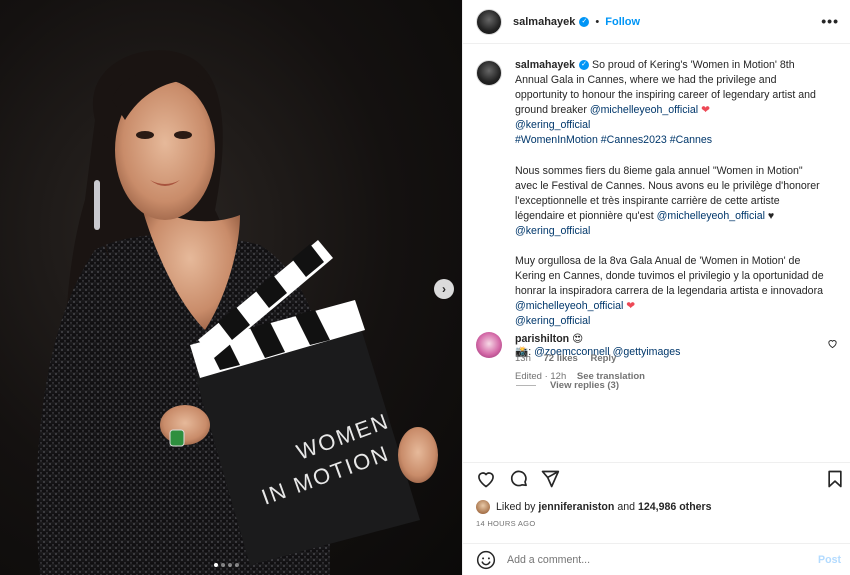 This screenshot has height=575, width=850. Describe the element at coordinates (544, 22) in the screenshot. I see `author-username: salmahayek` at that location.